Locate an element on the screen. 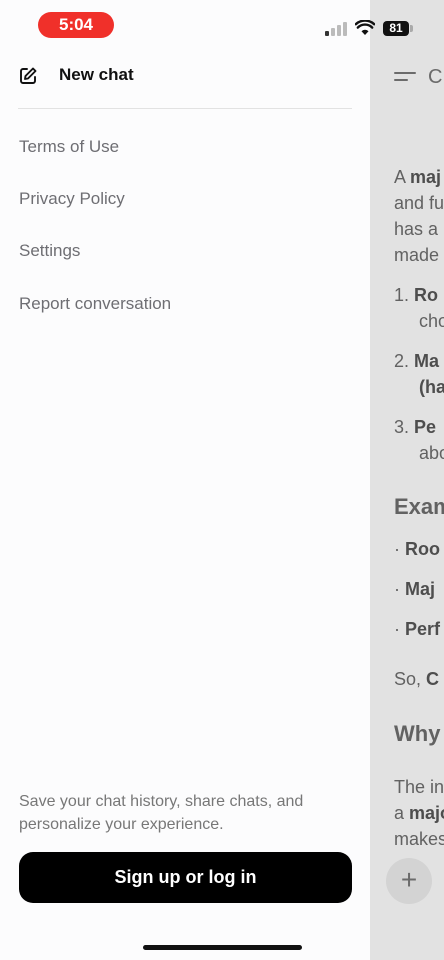  paragraph-line: The in is located at coordinates (419, 787).